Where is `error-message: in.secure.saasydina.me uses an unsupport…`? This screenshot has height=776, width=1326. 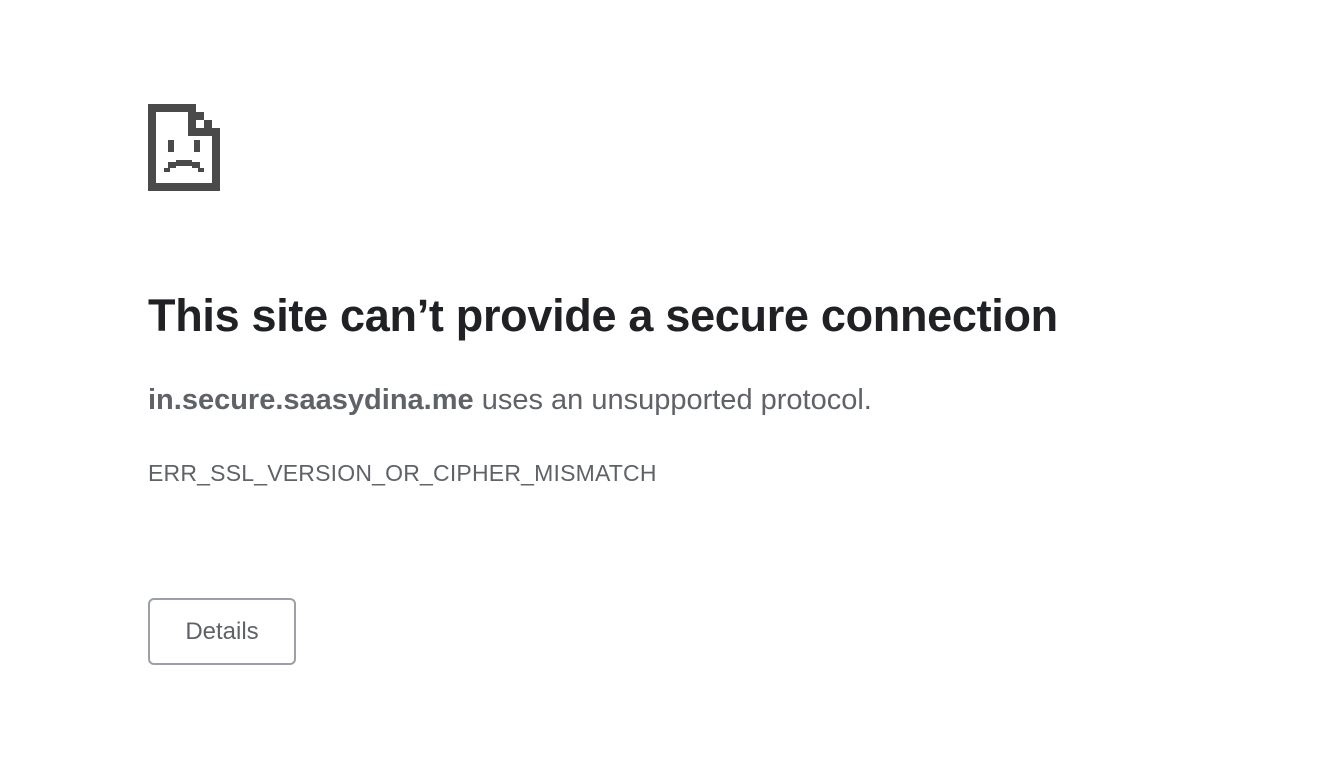
error-message: in.secure.saasydina.me uses an unsupport… is located at coordinates (510, 400).